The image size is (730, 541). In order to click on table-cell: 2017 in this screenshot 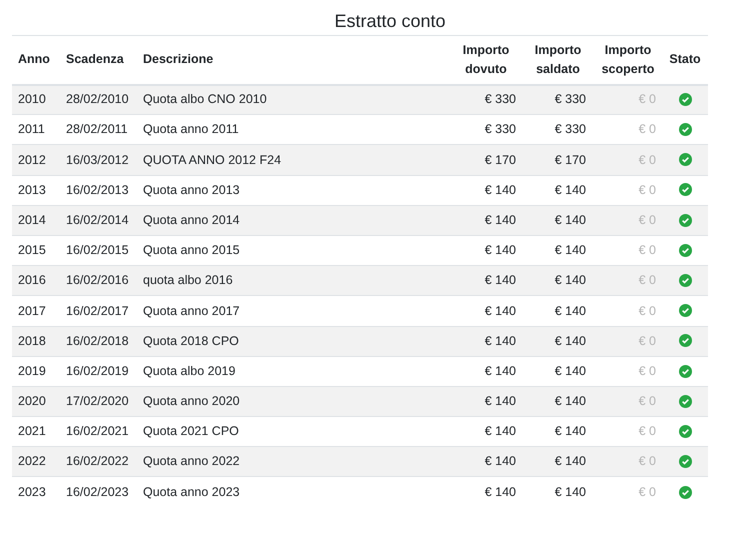, I will do `click(32, 311)`.